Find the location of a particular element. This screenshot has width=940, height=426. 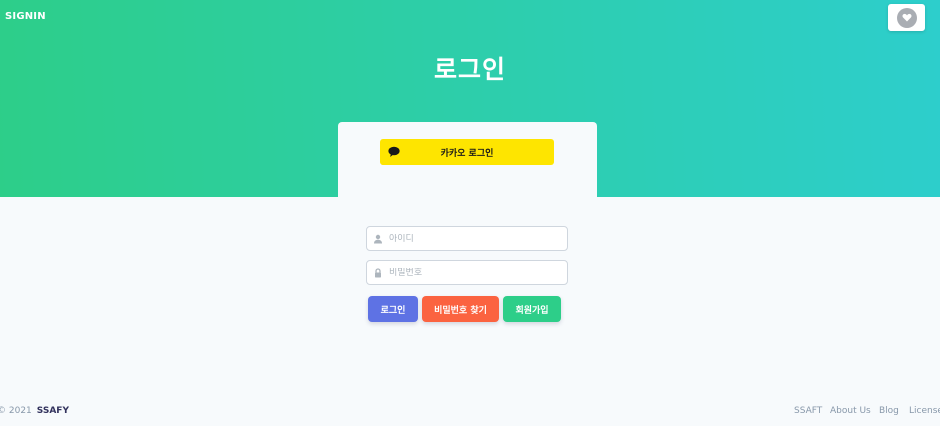

id-field is located at coordinates (467, 238).